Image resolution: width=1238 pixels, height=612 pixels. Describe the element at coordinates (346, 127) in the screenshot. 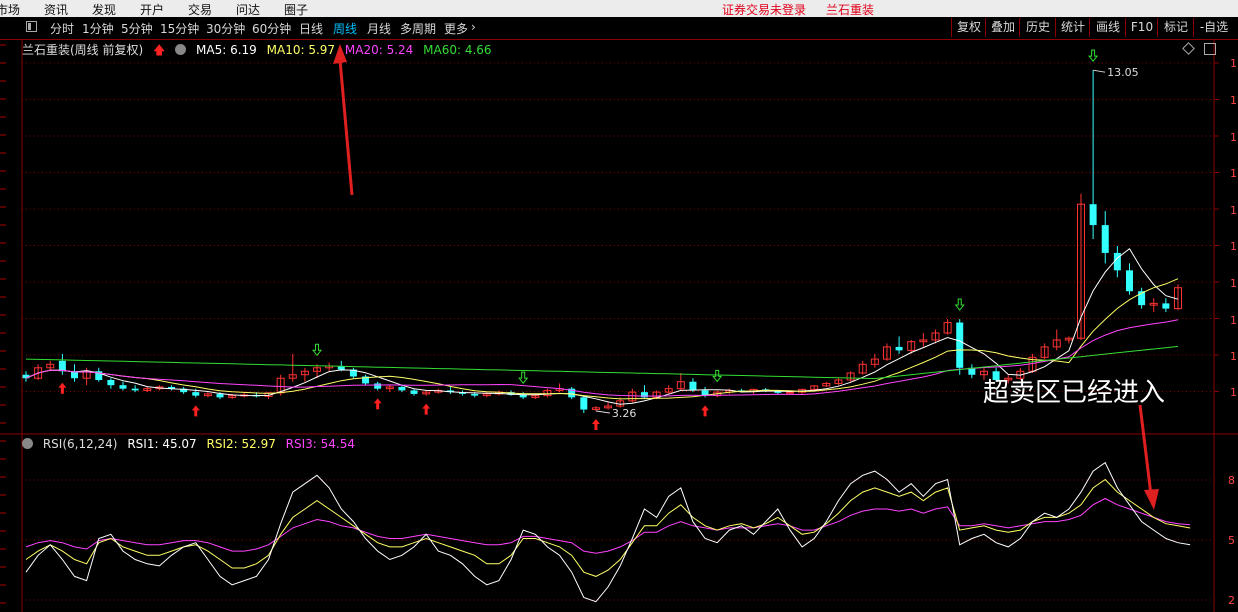

I see `annotation-arrow-line-top` at that location.